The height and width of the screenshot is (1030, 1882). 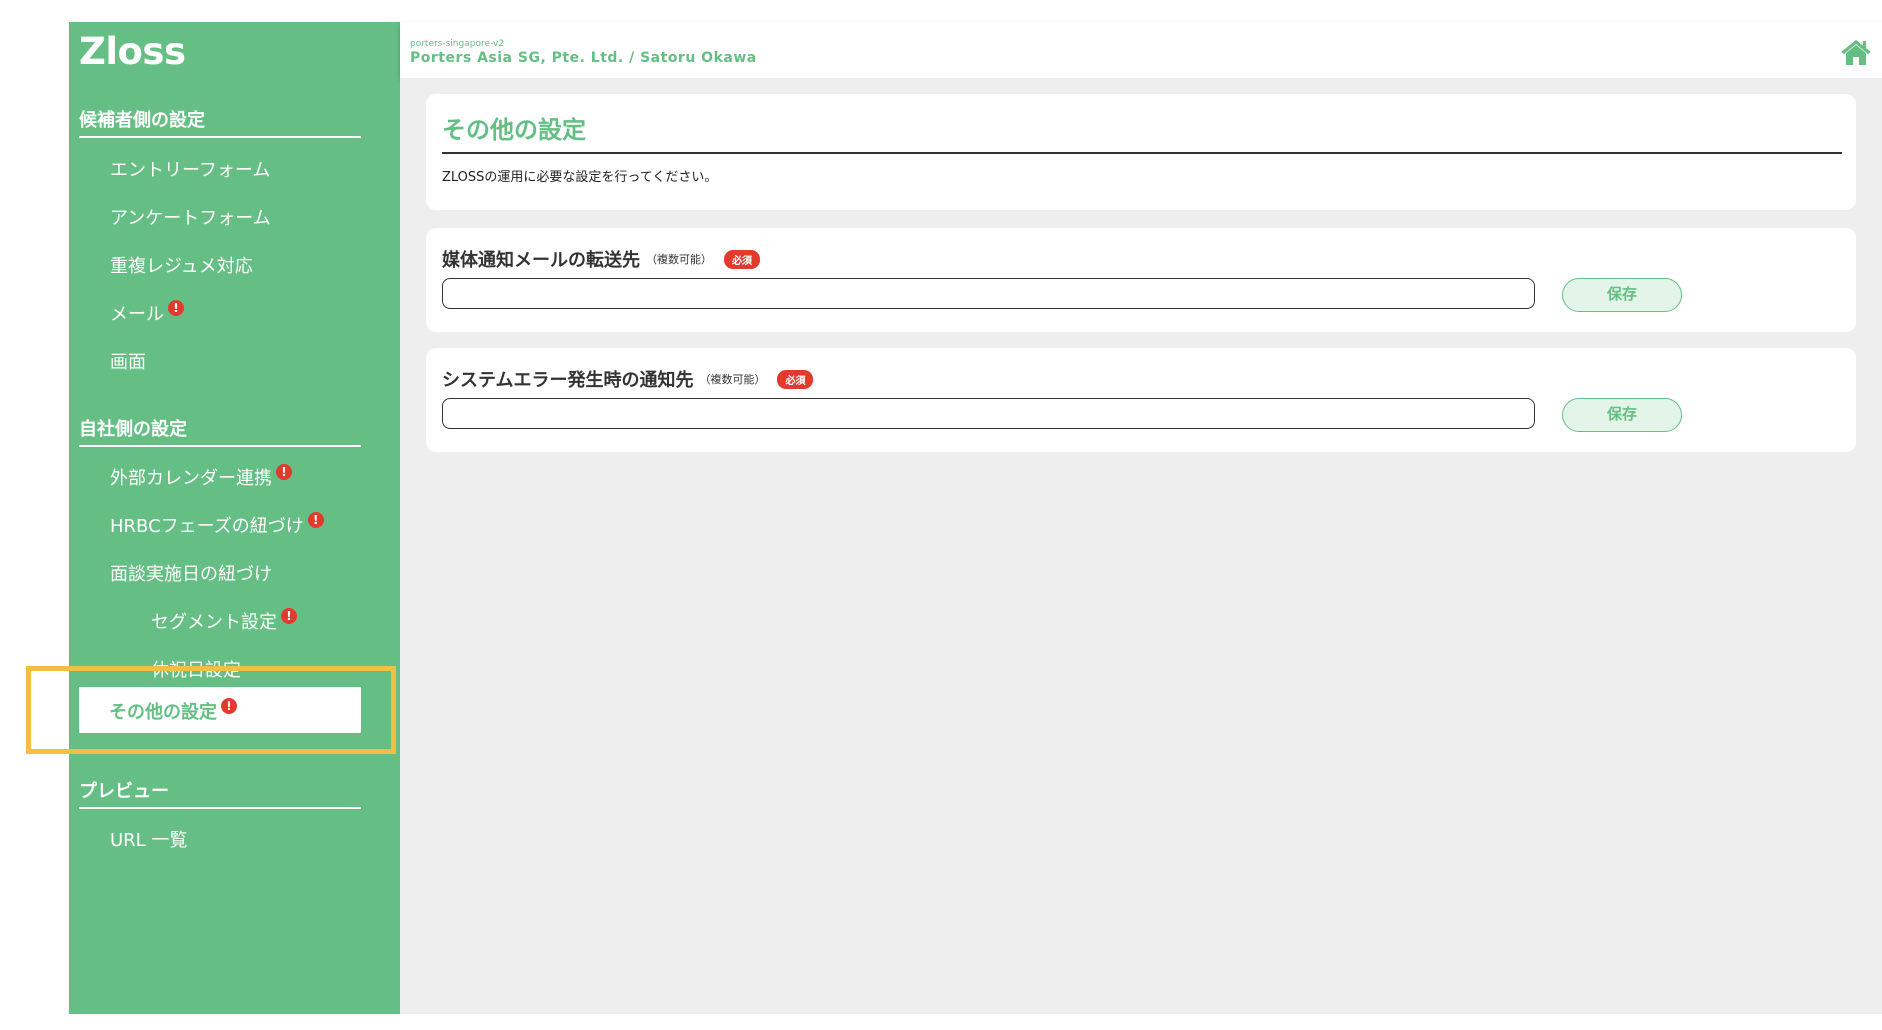 I want to click on sidebar-item-label: 休祝日設定, so click(x=196, y=670).